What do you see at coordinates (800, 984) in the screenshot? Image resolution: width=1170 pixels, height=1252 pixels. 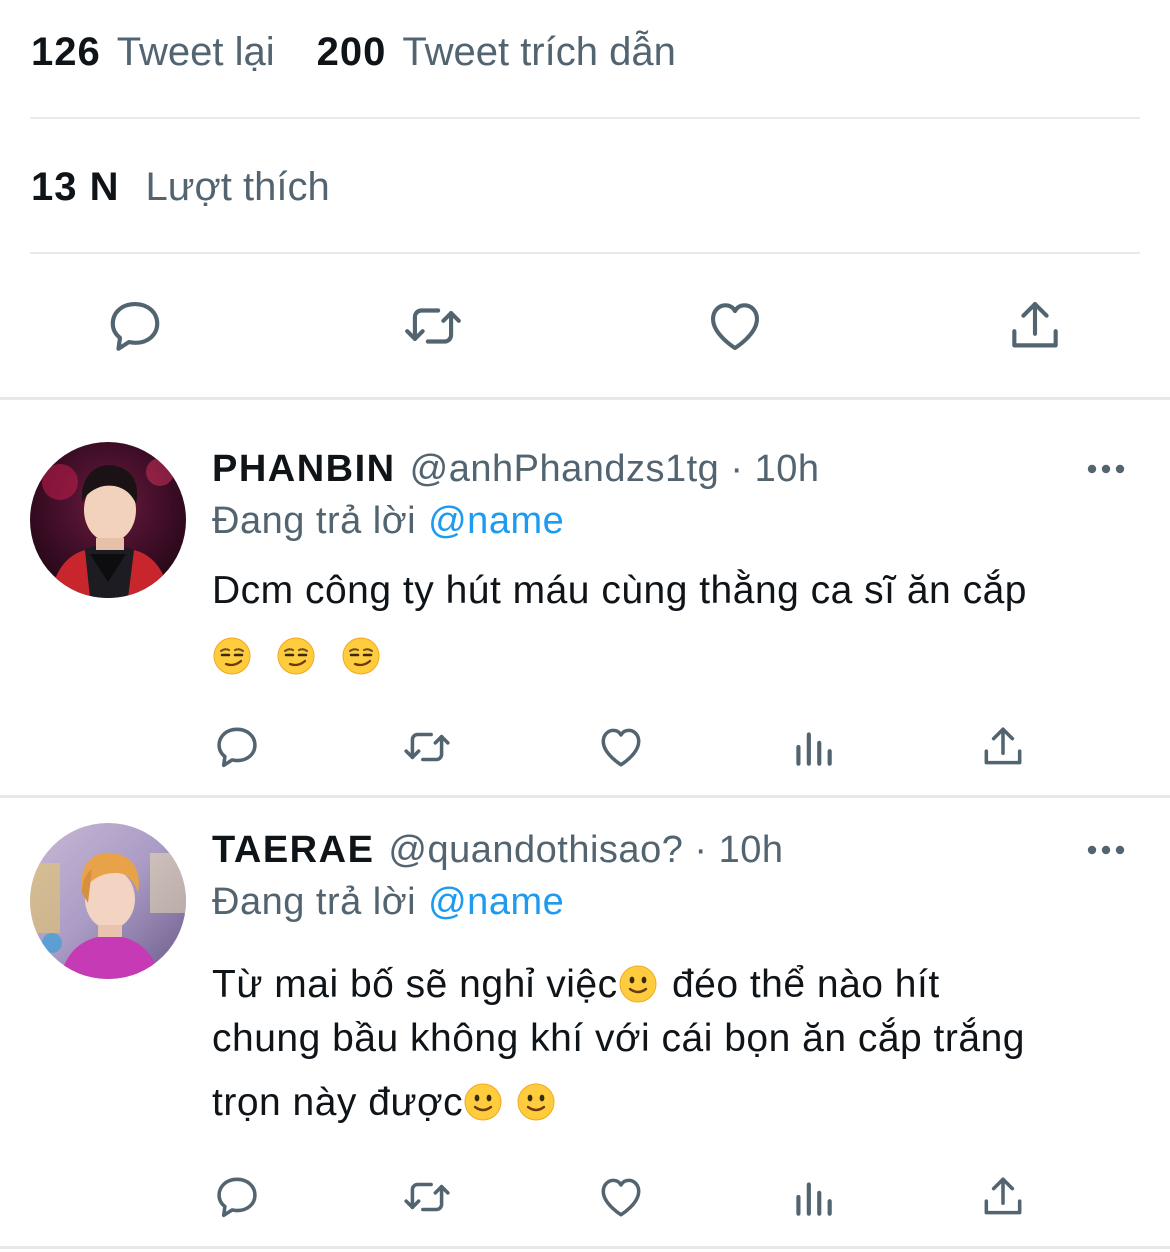 I see `tweet-text-segment: đéo thể nào hít` at bounding box center [800, 984].